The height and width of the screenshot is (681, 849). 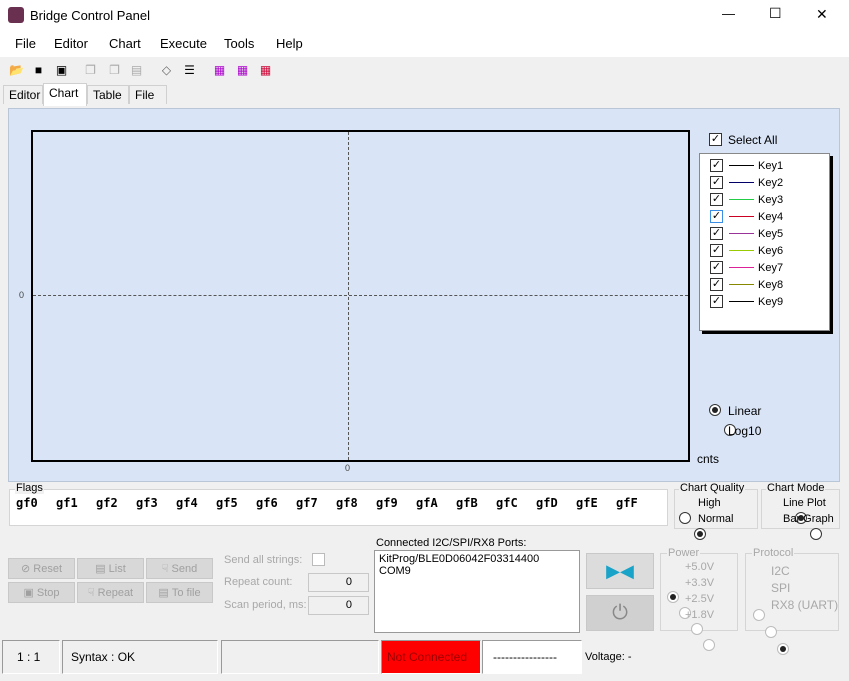 What do you see at coordinates (258, 582) in the screenshot?
I see `repeat-count-label: Repeat count:` at bounding box center [258, 582].